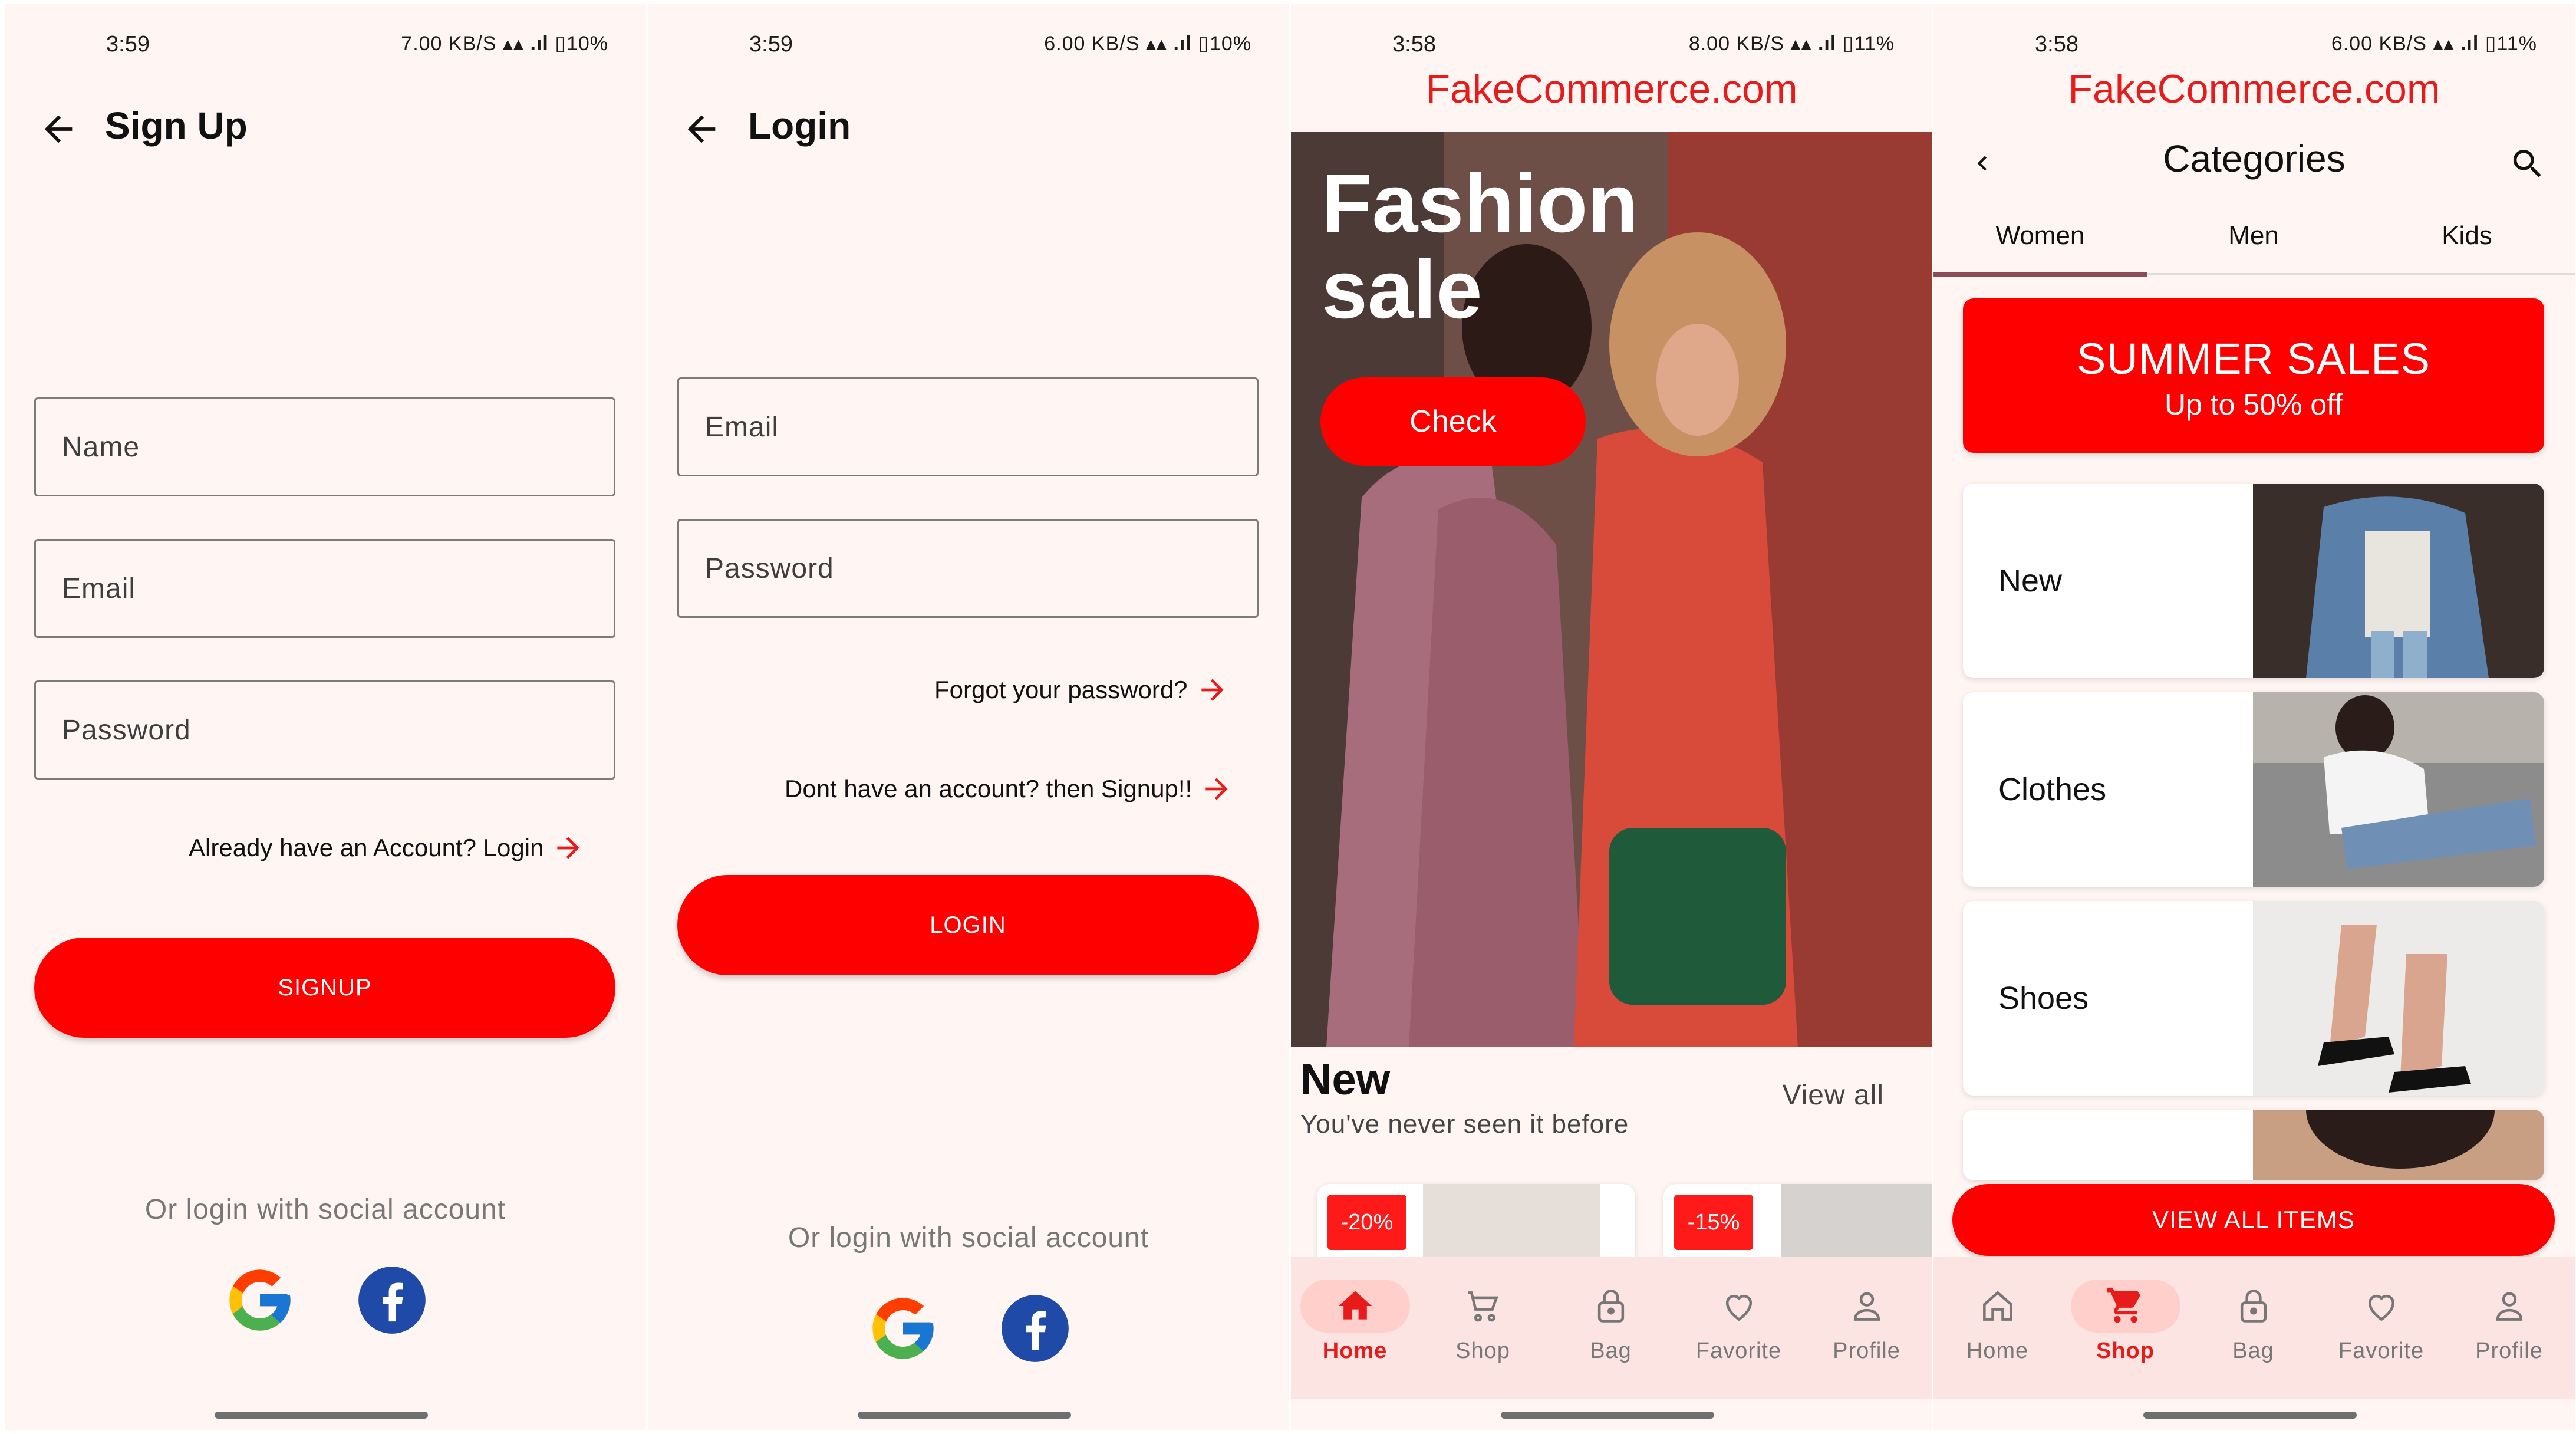  What do you see at coordinates (1833, 1095) in the screenshot?
I see `view-all-link: View all` at bounding box center [1833, 1095].